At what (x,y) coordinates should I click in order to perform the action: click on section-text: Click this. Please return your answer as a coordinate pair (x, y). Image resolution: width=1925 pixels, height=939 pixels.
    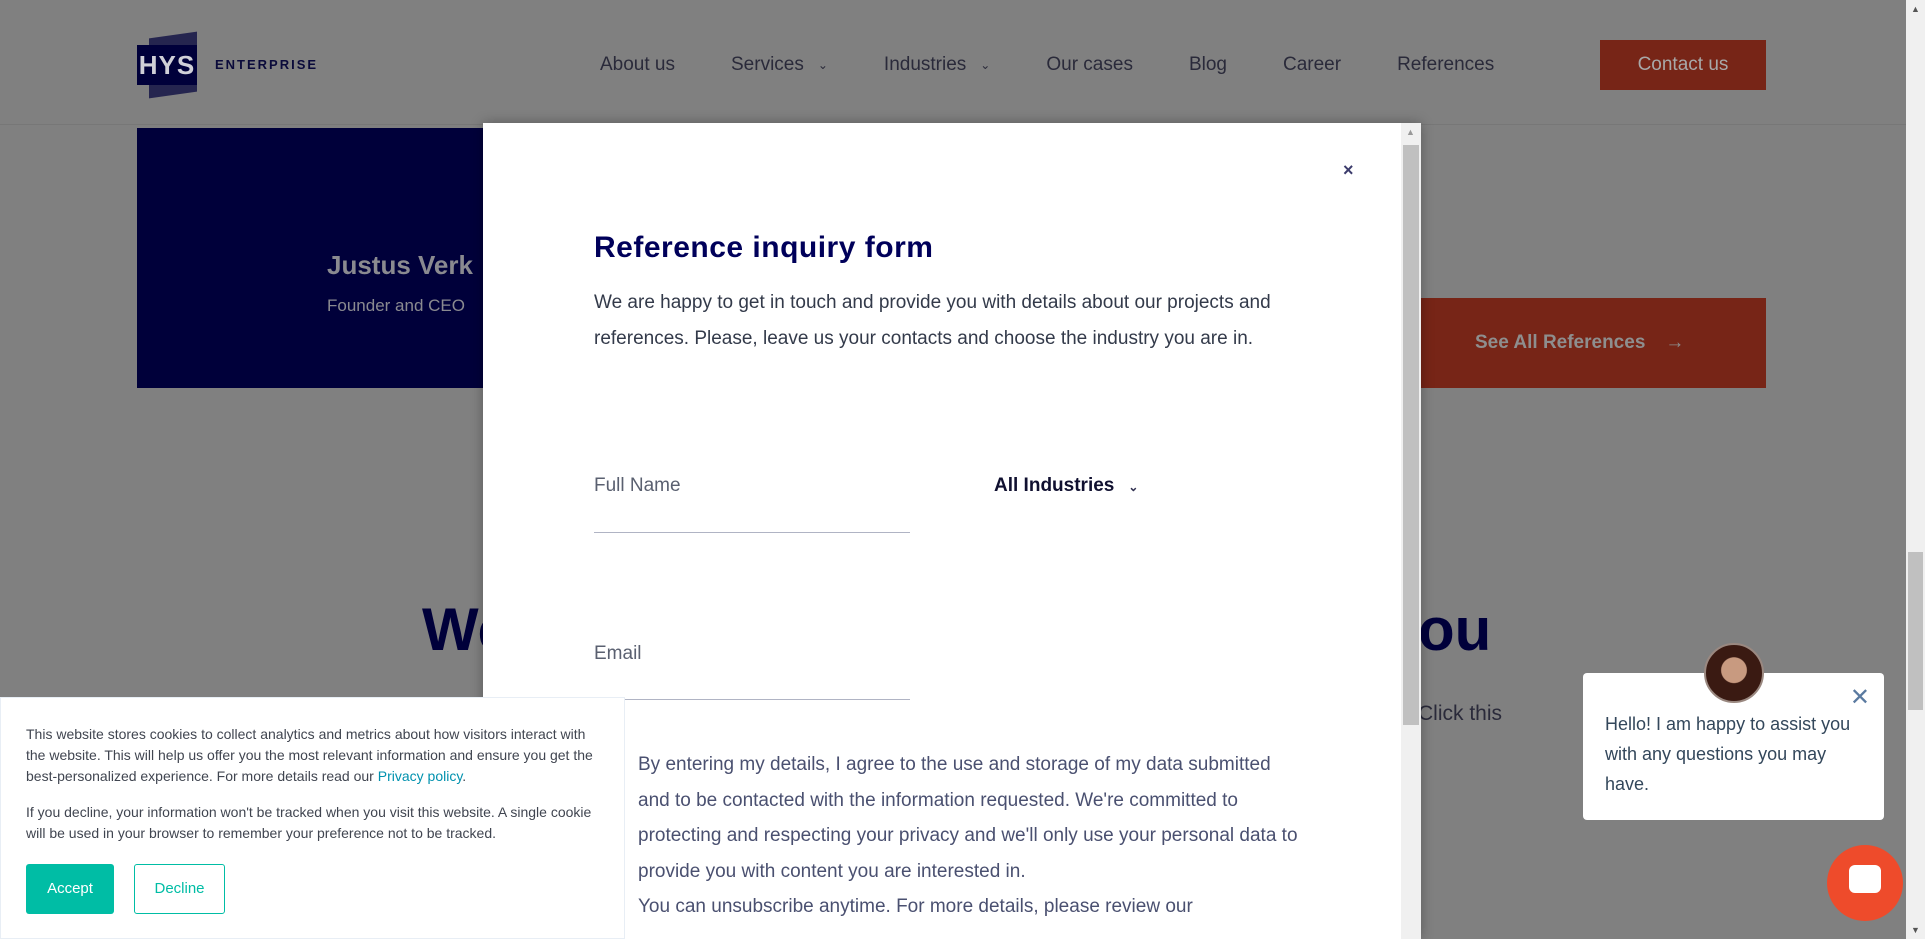
    Looking at the image, I should click on (1460, 713).